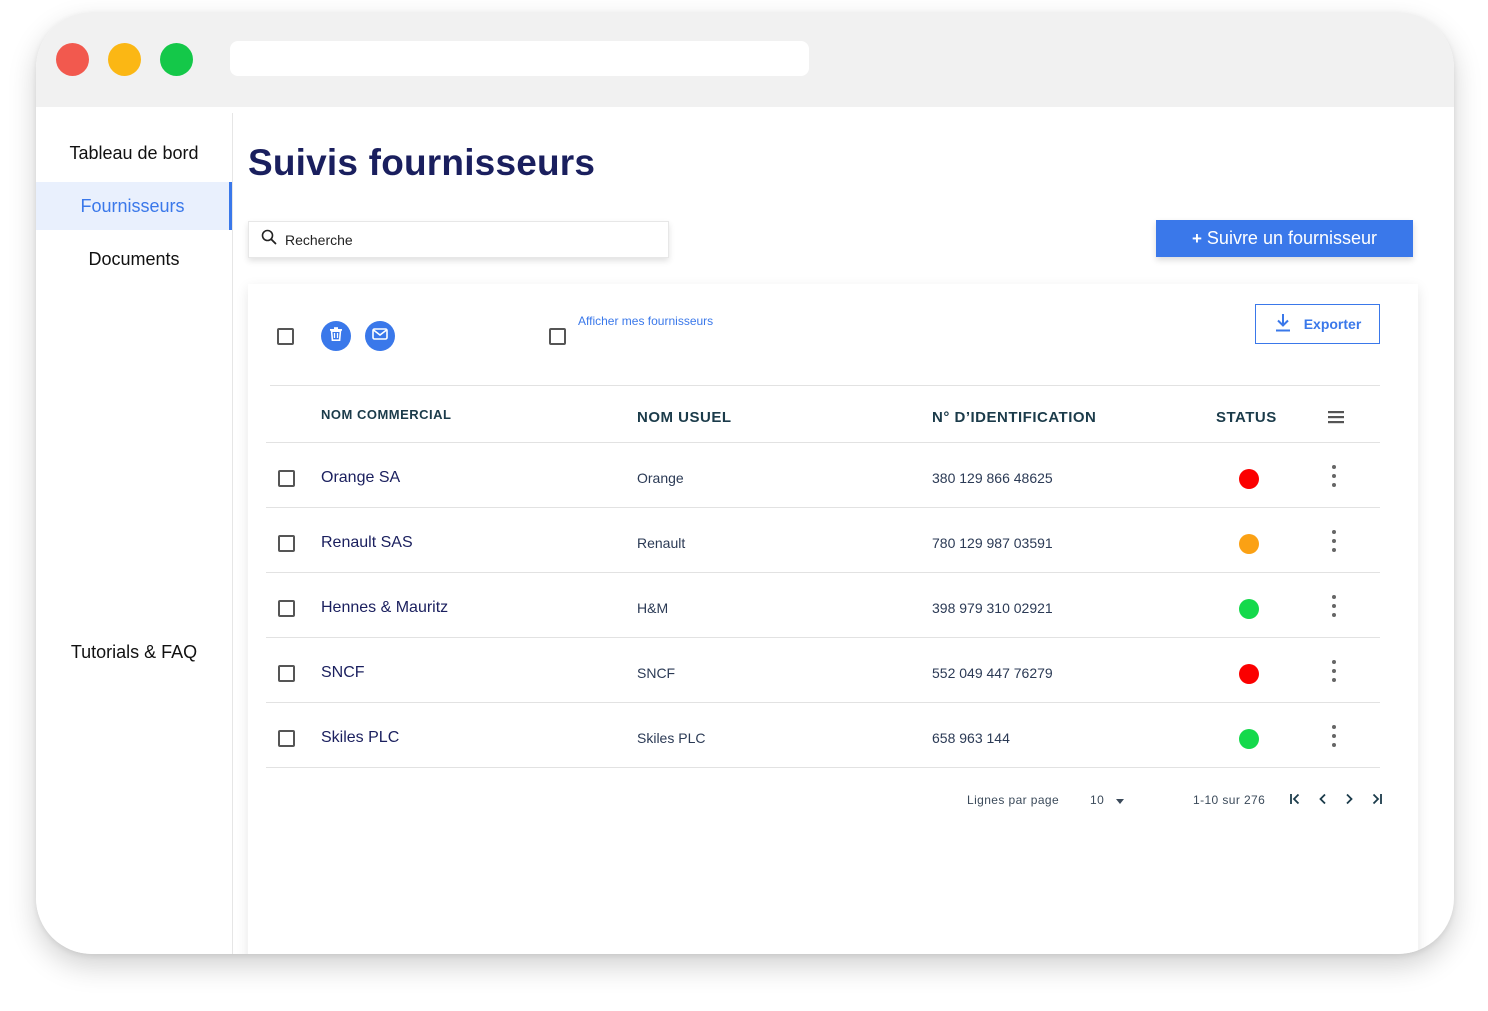 This screenshot has width=1488, height=1011. Describe the element at coordinates (645, 321) in the screenshot. I see `show-mine-label: Afficher mes fournisseurs` at that location.